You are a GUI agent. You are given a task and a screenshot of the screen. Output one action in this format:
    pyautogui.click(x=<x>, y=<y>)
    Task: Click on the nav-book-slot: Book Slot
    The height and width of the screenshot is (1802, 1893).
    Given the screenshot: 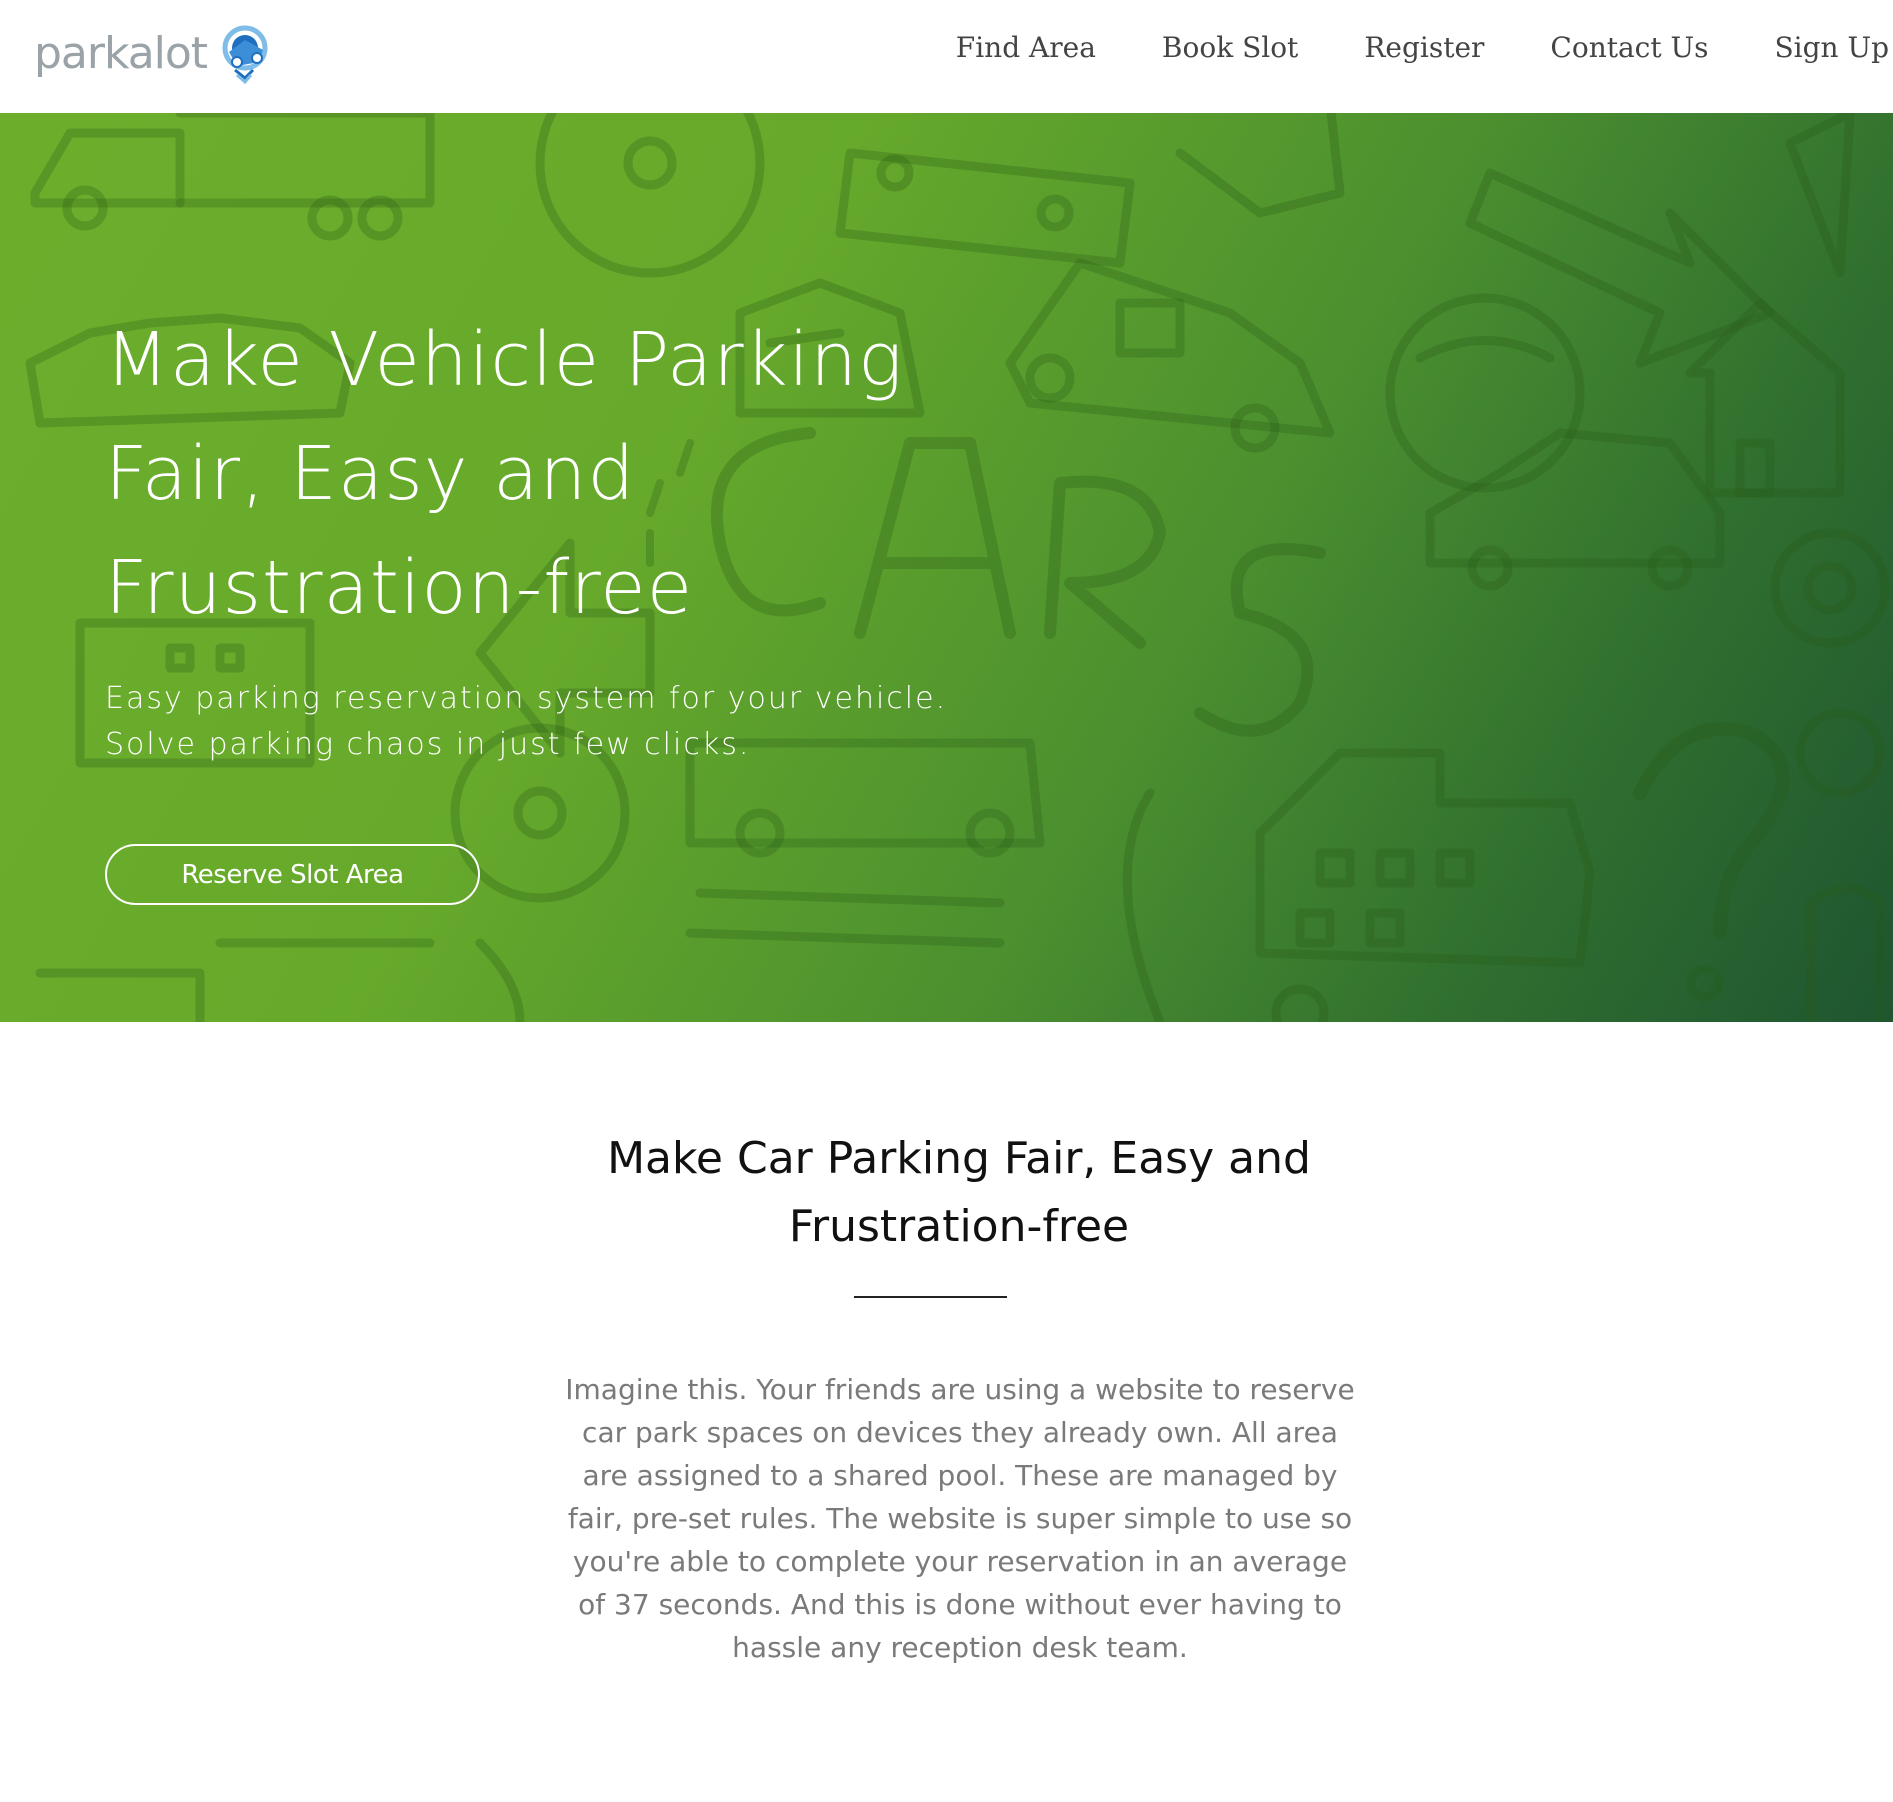 What is the action you would take?
    pyautogui.click(x=1230, y=48)
    